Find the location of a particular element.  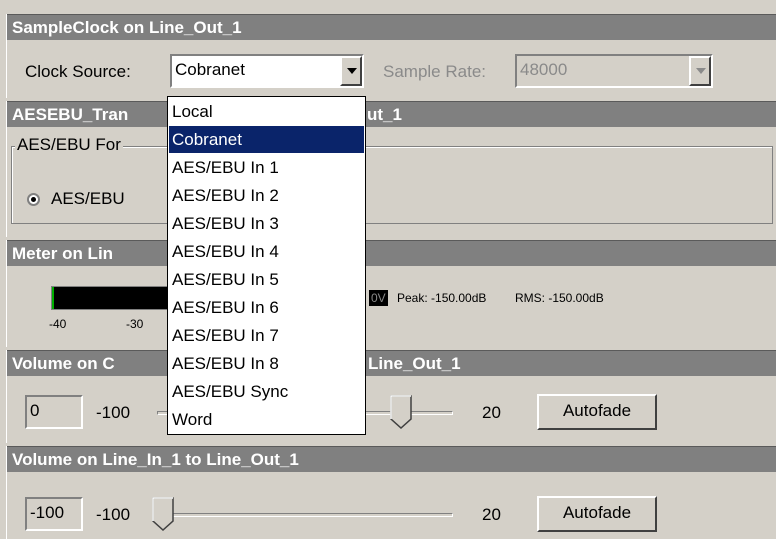

volume-1-header-left: Volume on C is located at coordinates (63, 363).